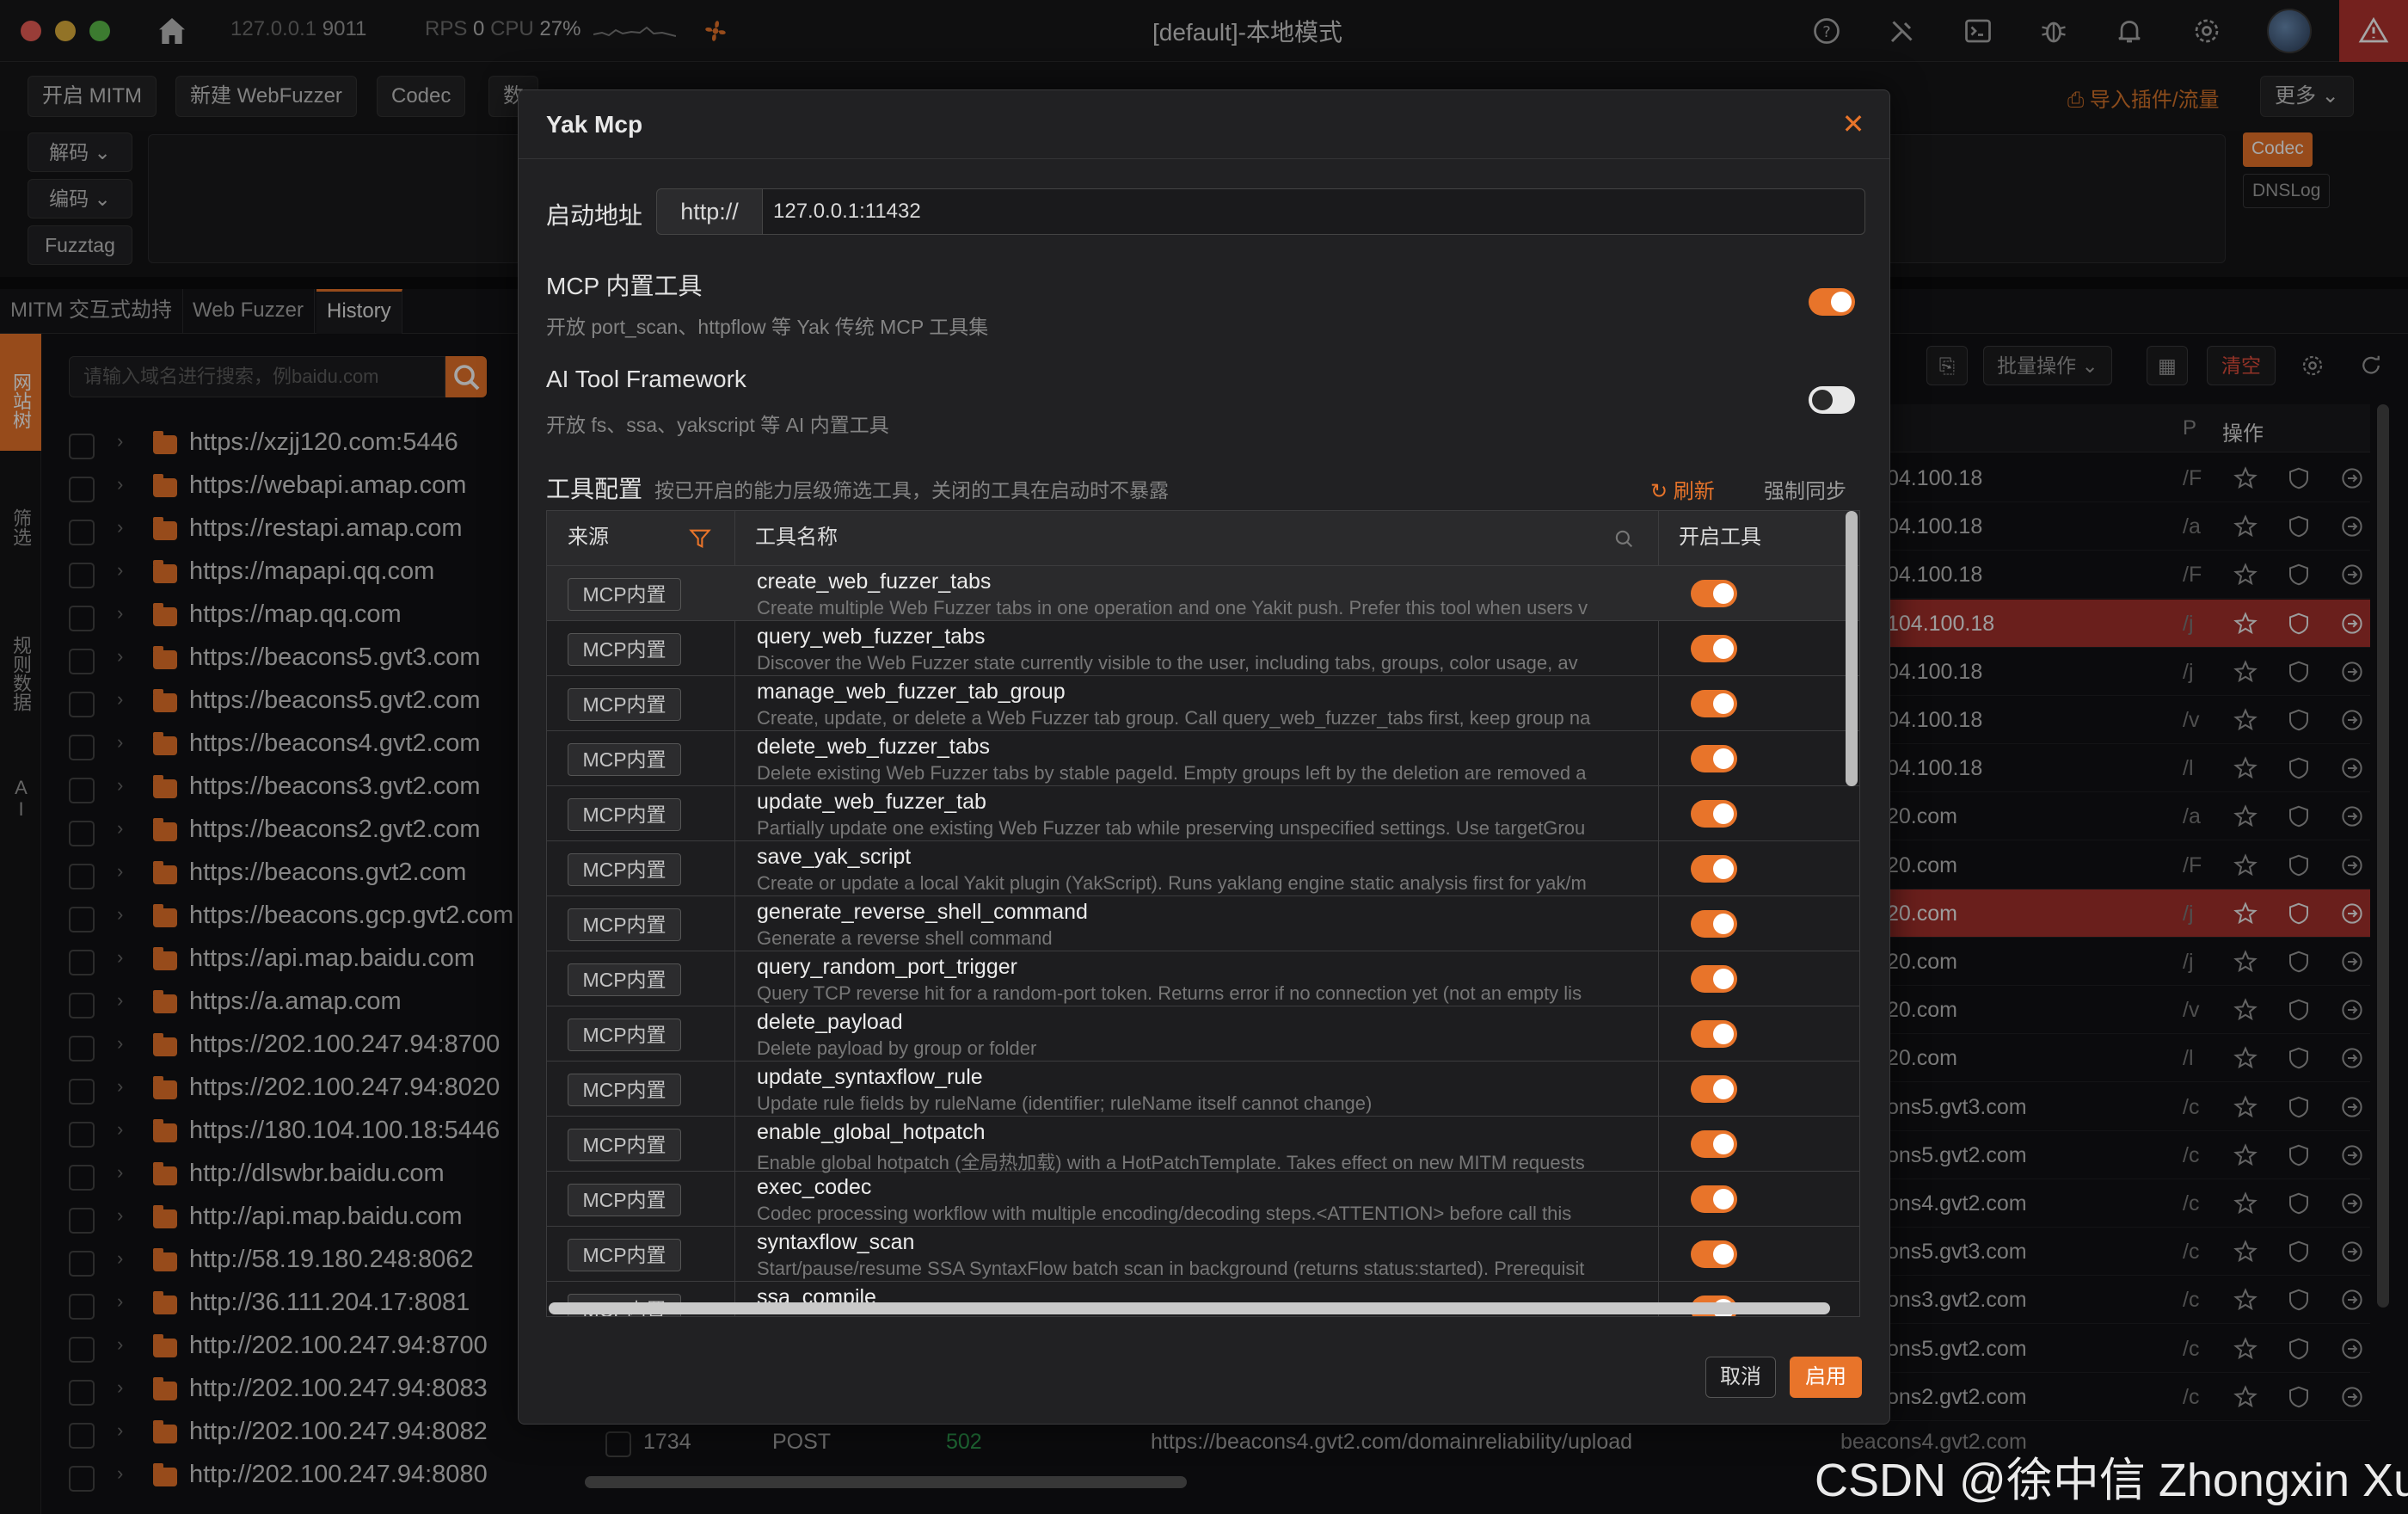 The height and width of the screenshot is (1514, 2408). What do you see at coordinates (815, 1187) in the screenshot?
I see `tool-name: exec_codec` at bounding box center [815, 1187].